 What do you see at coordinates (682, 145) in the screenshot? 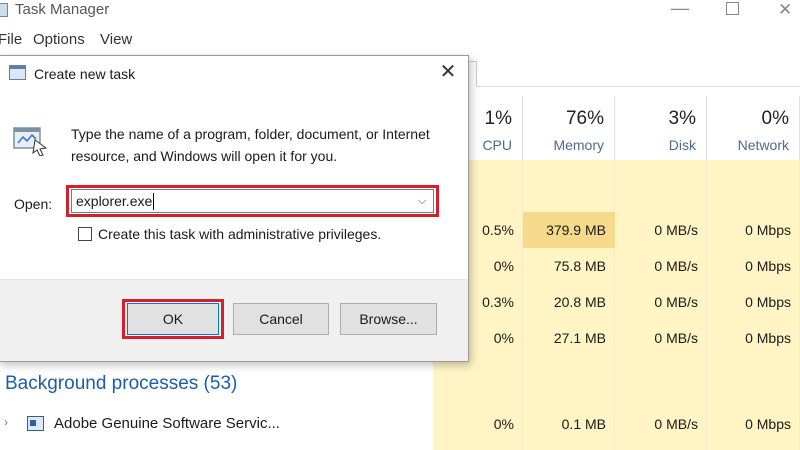
I see `disk-column-label: Disk` at bounding box center [682, 145].